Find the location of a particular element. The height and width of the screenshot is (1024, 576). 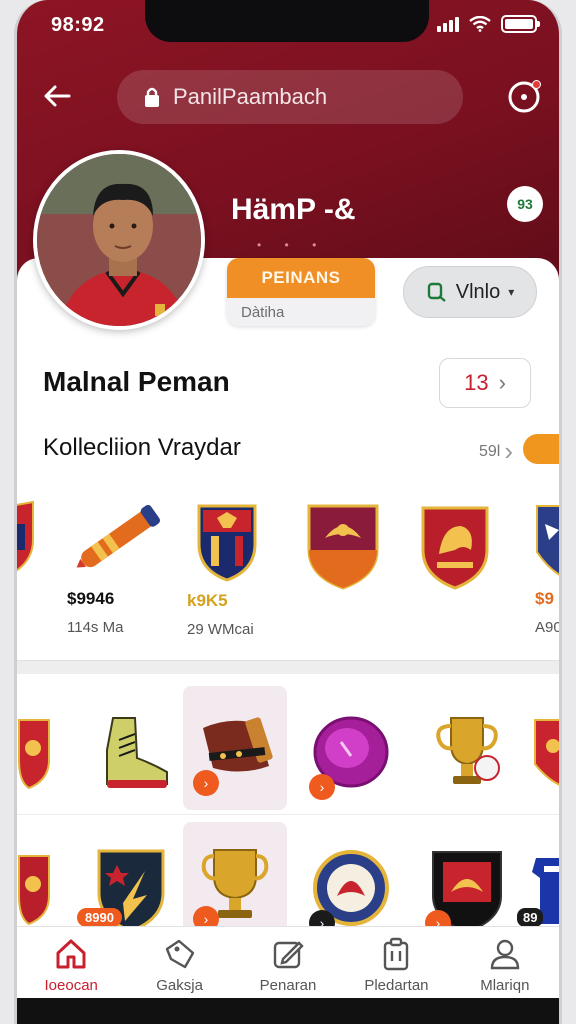

featured-item: $9946 114s Ma is located at coordinates (117, 567).